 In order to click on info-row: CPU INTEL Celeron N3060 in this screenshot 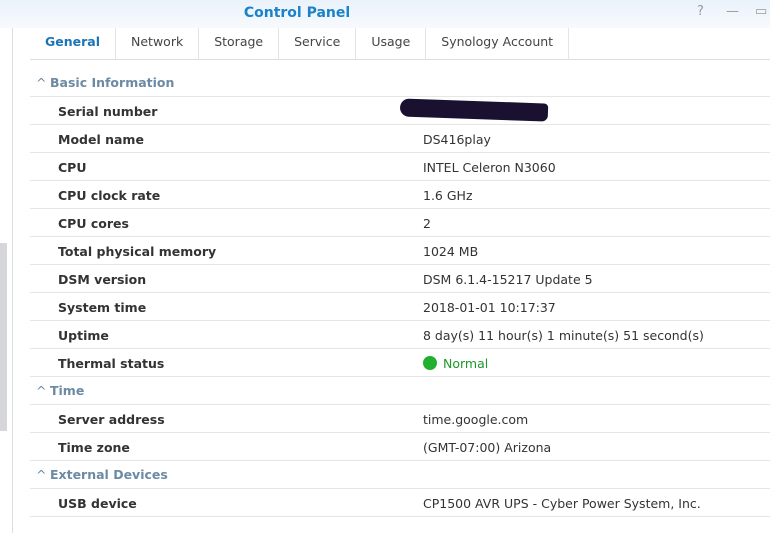, I will do `click(400, 167)`.